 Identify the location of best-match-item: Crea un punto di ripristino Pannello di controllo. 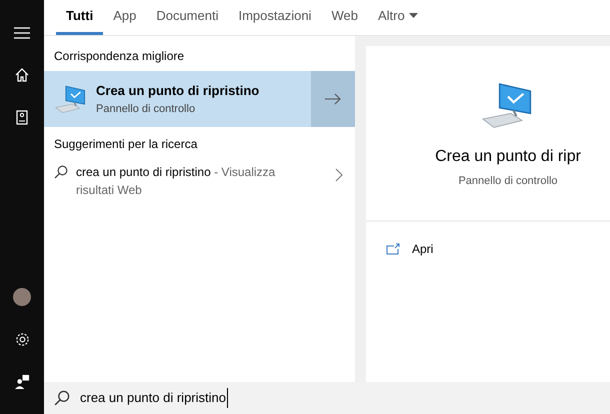
(177, 99).